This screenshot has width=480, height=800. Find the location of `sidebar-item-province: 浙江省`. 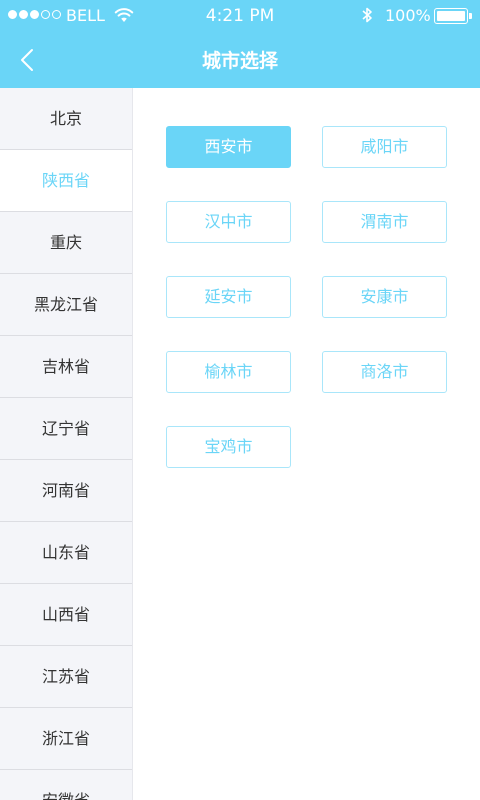

sidebar-item-province: 浙江省 is located at coordinates (66, 739).